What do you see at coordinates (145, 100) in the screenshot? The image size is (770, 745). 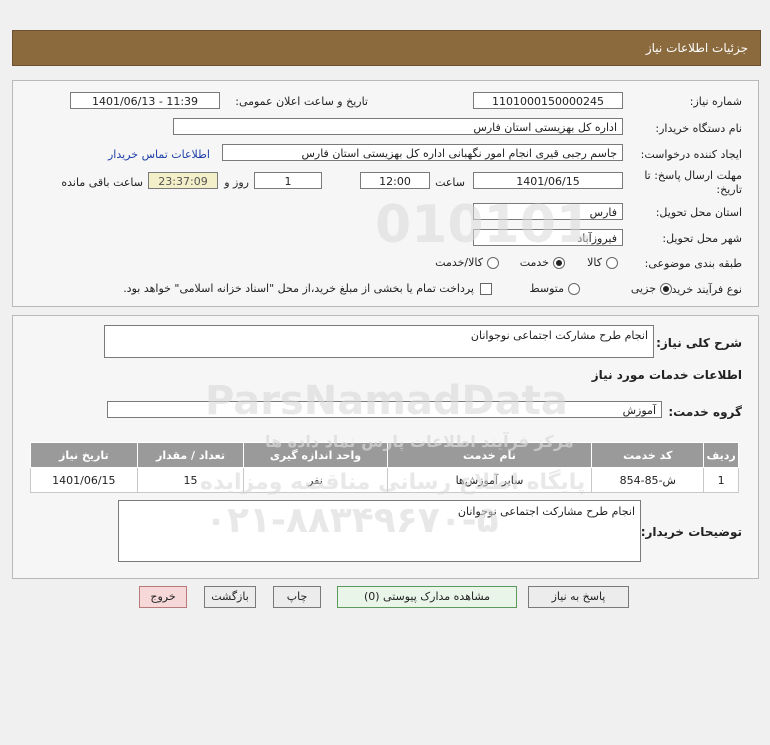 I see `announce-field: 1401/06/13 - 11:39` at bounding box center [145, 100].